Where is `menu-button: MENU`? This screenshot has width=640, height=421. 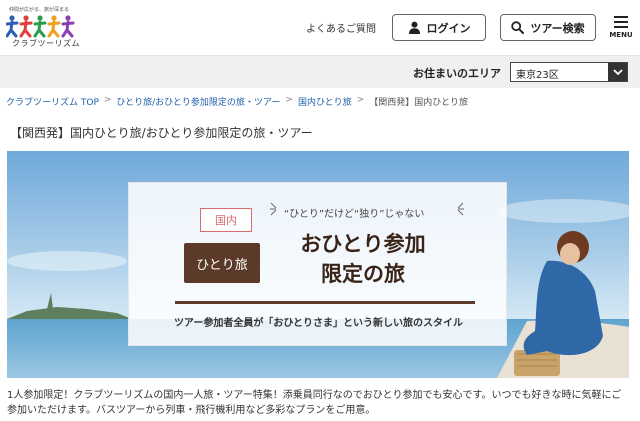 menu-button: MENU is located at coordinates (621, 29).